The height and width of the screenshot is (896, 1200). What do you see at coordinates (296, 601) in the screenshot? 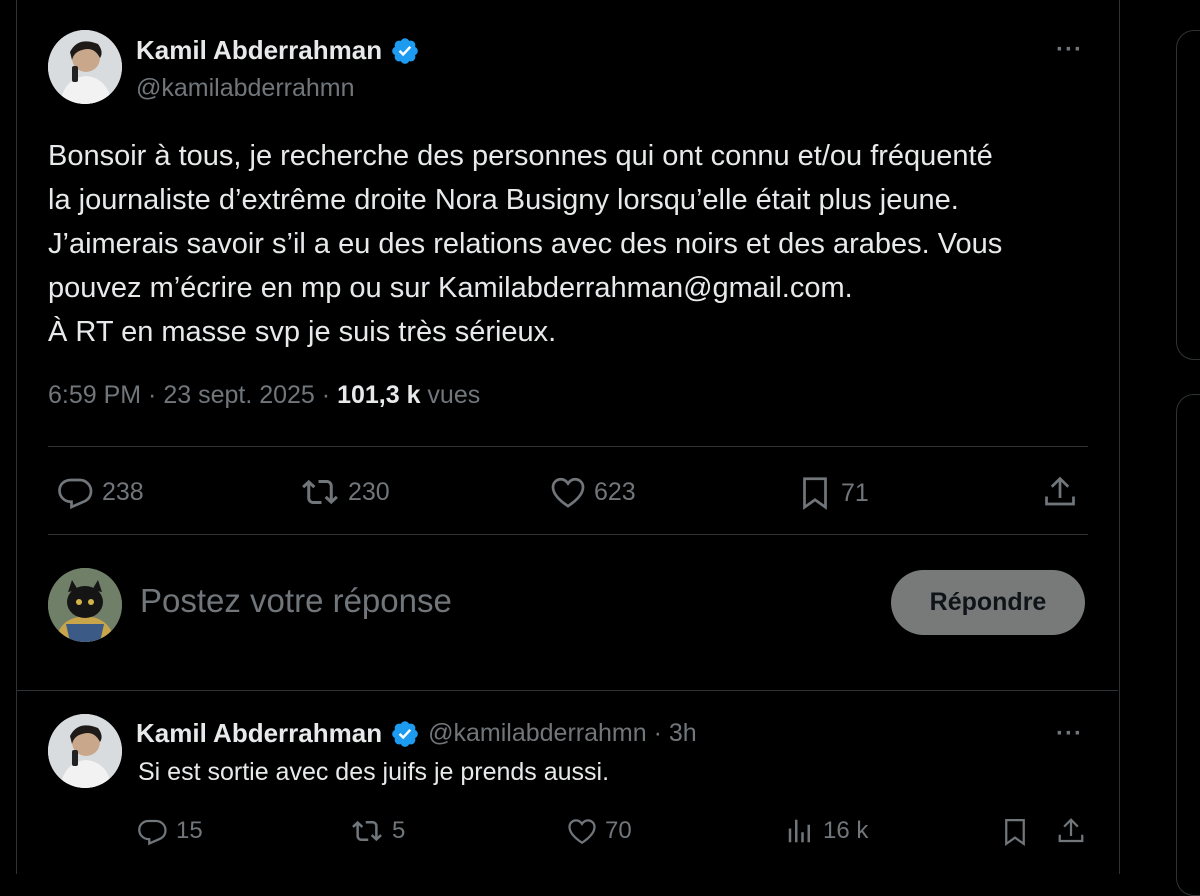
I see `reply-input: Postez votre réponse` at bounding box center [296, 601].